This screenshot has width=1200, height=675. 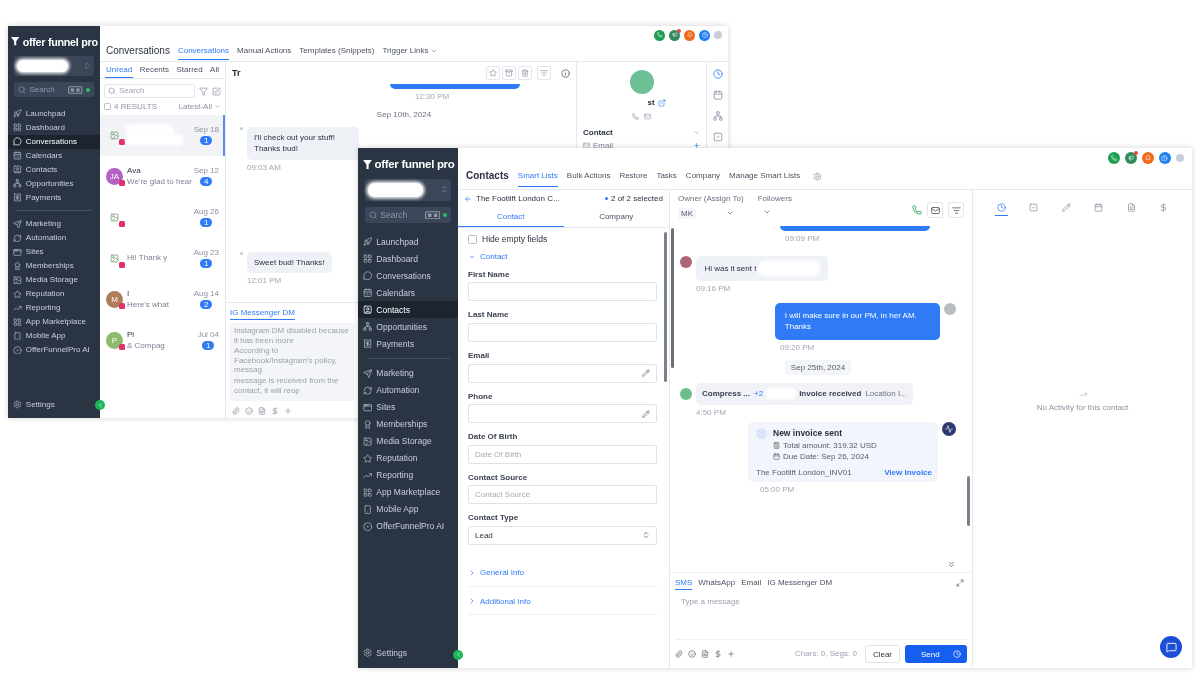 What do you see at coordinates (264, 167) in the screenshot?
I see `message-time: 09:03 AM` at bounding box center [264, 167].